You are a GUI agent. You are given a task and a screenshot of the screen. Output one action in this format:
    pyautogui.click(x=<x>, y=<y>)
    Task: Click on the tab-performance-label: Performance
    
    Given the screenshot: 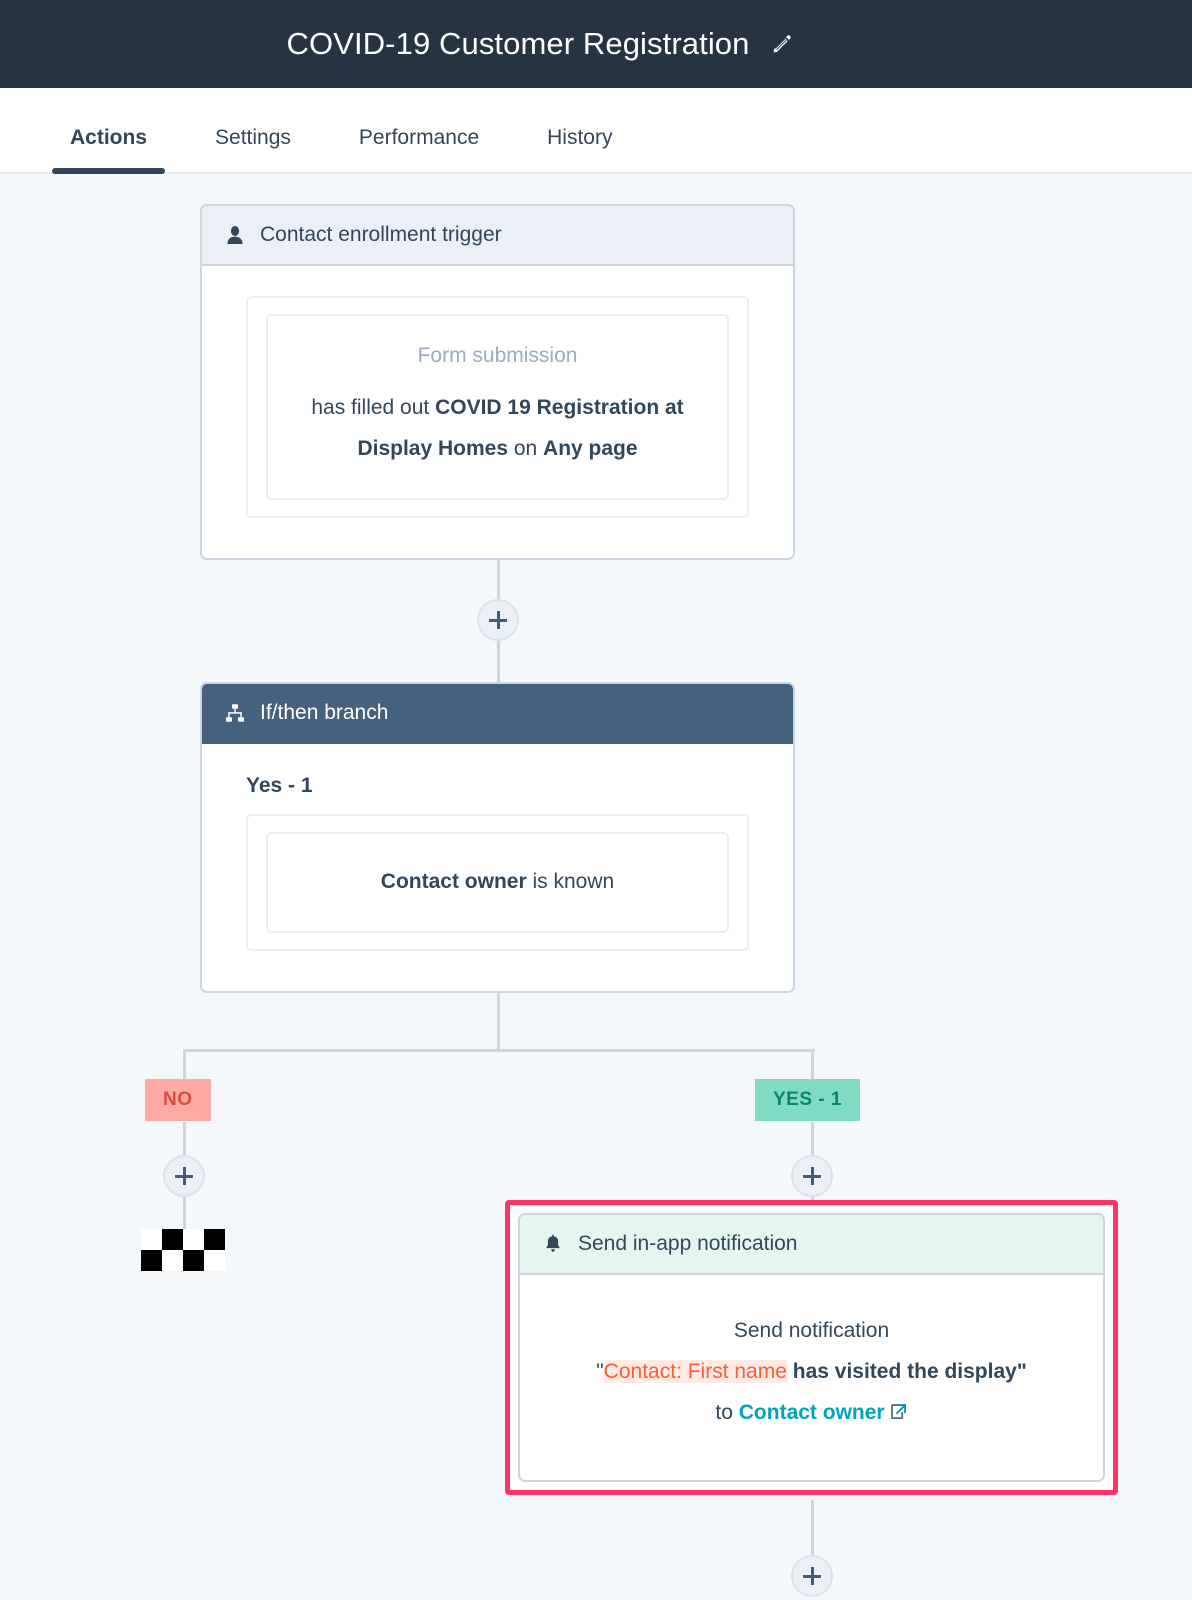 What is the action you would take?
    pyautogui.click(x=419, y=137)
    